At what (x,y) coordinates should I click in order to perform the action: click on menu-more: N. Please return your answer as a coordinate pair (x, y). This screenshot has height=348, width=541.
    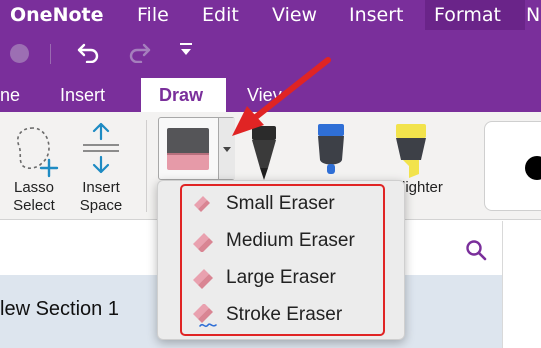
    Looking at the image, I should click on (533, 15).